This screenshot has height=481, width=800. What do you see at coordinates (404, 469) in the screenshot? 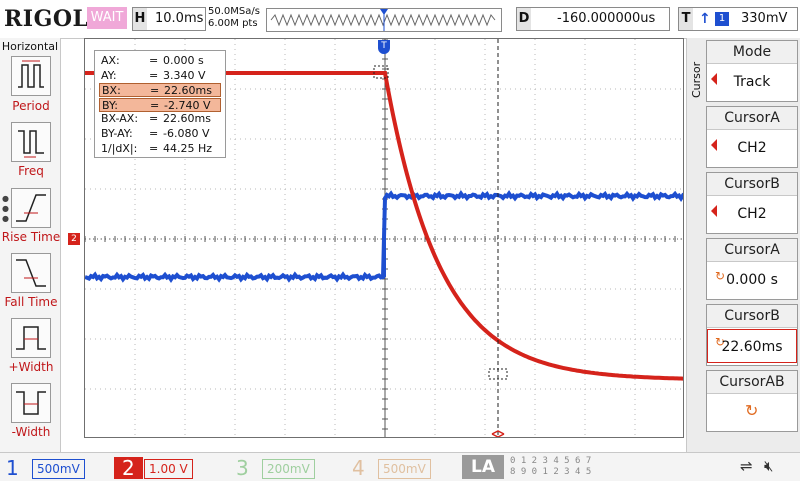
I see `channel-4-scale: 500mV` at bounding box center [404, 469].